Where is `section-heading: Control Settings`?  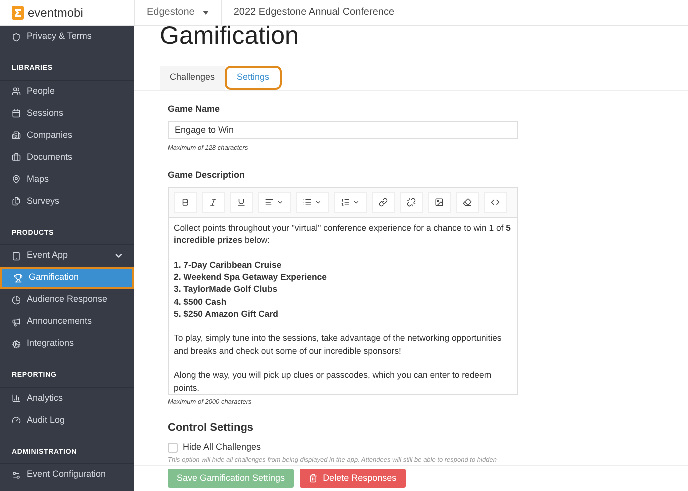
section-heading: Control Settings is located at coordinates (211, 428).